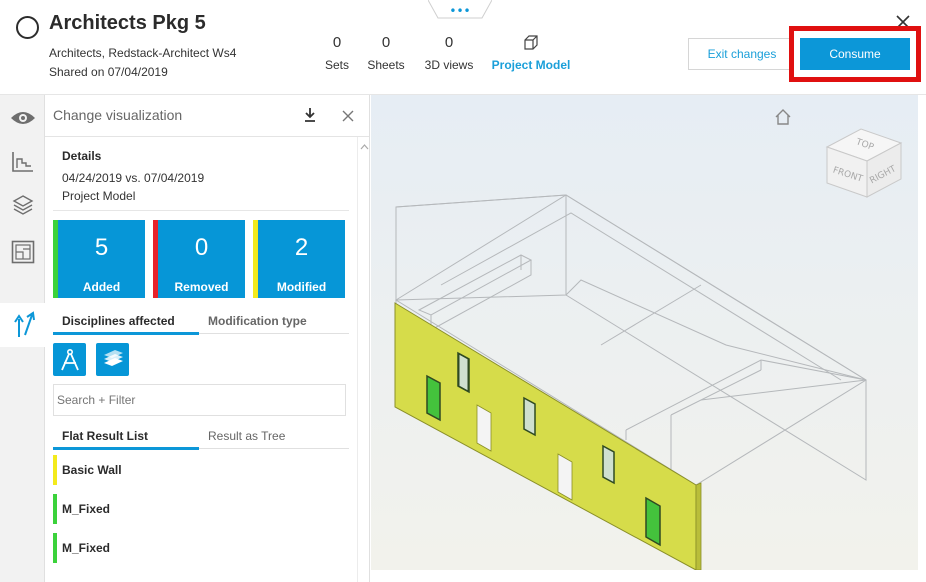 Image resolution: width=926 pixels, height=582 pixels. Describe the element at coordinates (257, 321) in the screenshot. I see `tab-modification-type: Modification type` at that location.